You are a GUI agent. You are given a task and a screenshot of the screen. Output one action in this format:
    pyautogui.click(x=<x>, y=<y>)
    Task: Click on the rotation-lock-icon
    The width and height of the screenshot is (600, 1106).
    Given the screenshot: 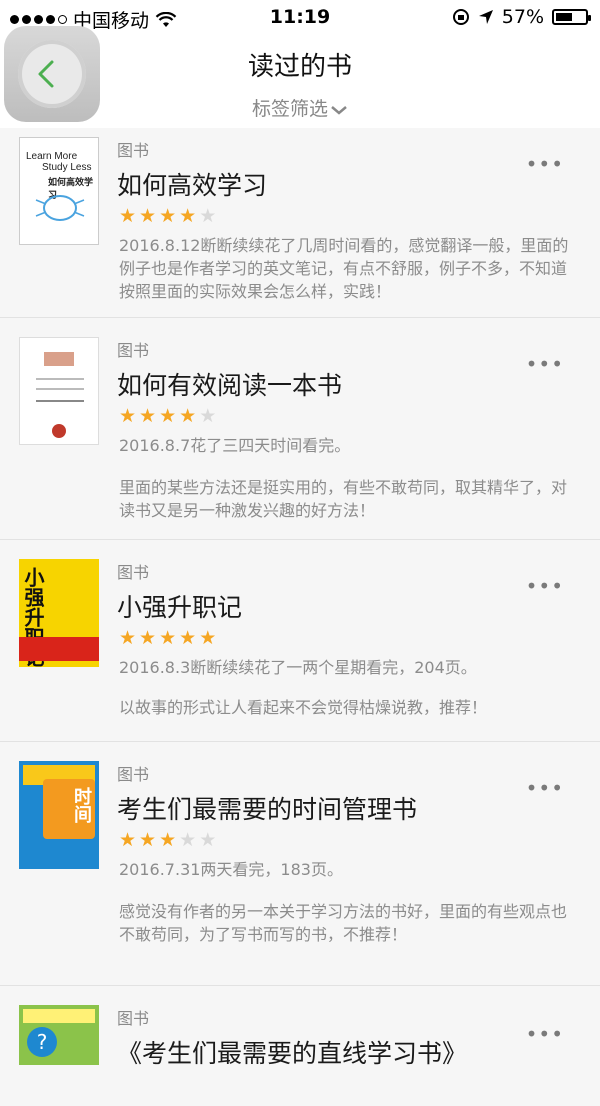 What is the action you would take?
    pyautogui.click(x=460, y=17)
    